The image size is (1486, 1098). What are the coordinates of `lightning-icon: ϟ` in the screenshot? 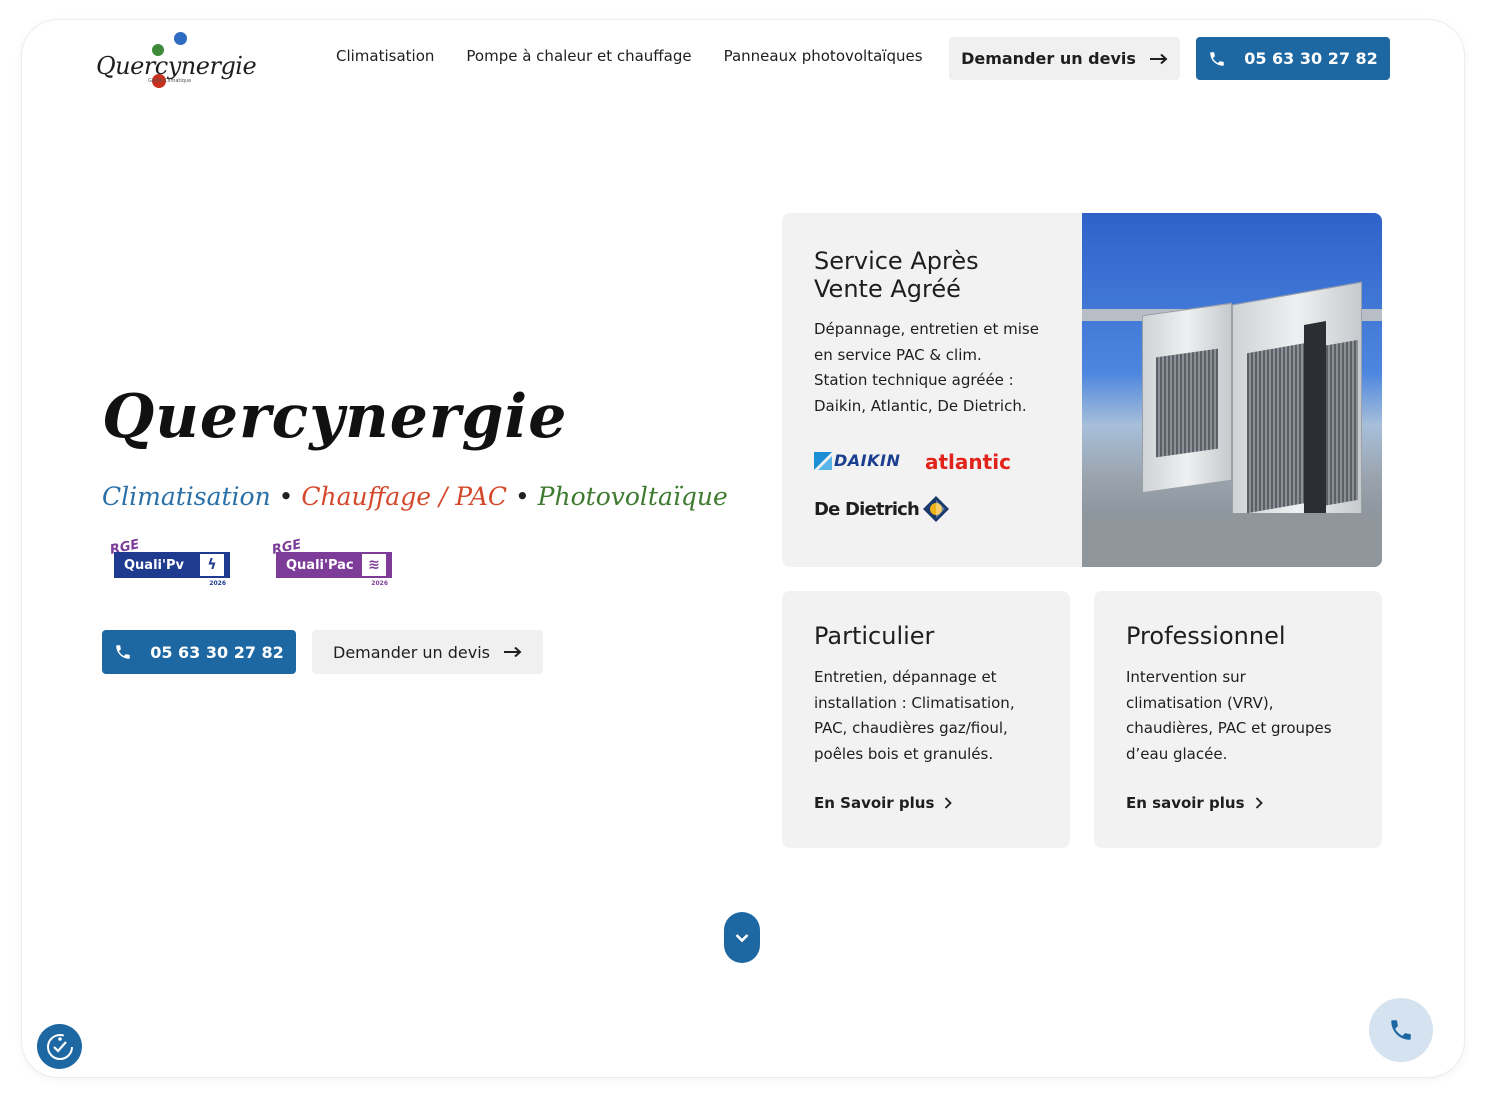 It's located at (212, 565).